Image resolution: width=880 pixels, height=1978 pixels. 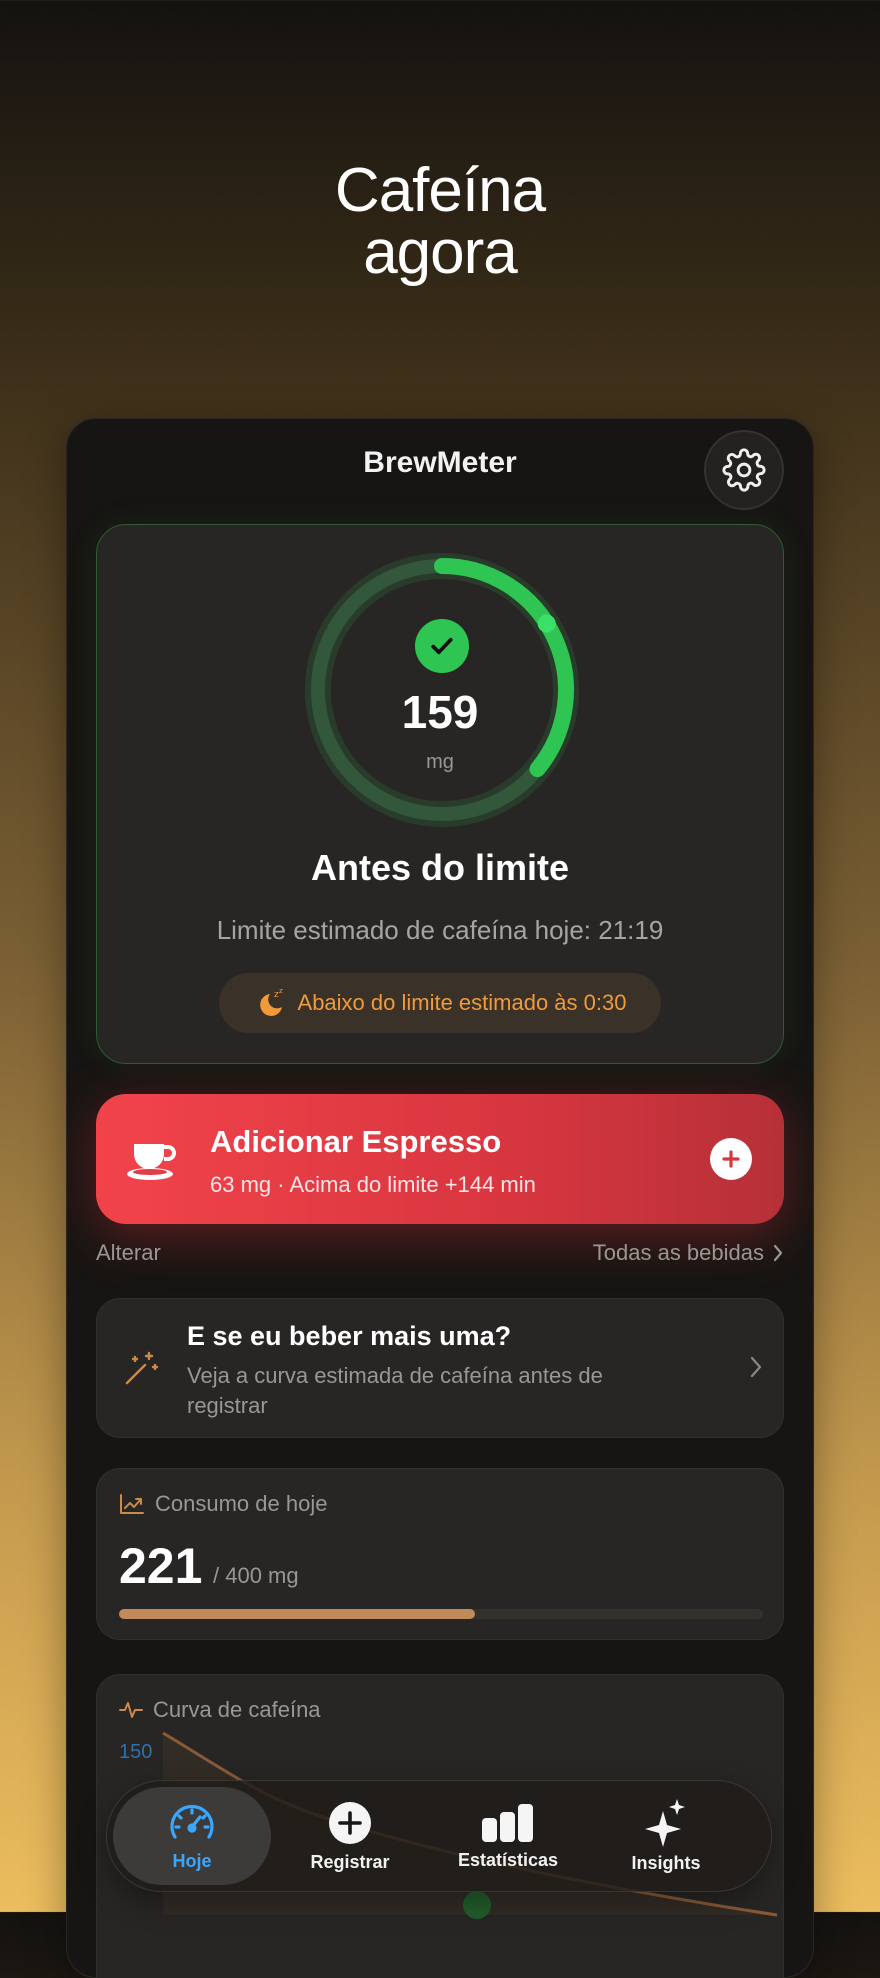 I want to click on today-intake-limit: / 400 mg, so click(x=256, y=1575).